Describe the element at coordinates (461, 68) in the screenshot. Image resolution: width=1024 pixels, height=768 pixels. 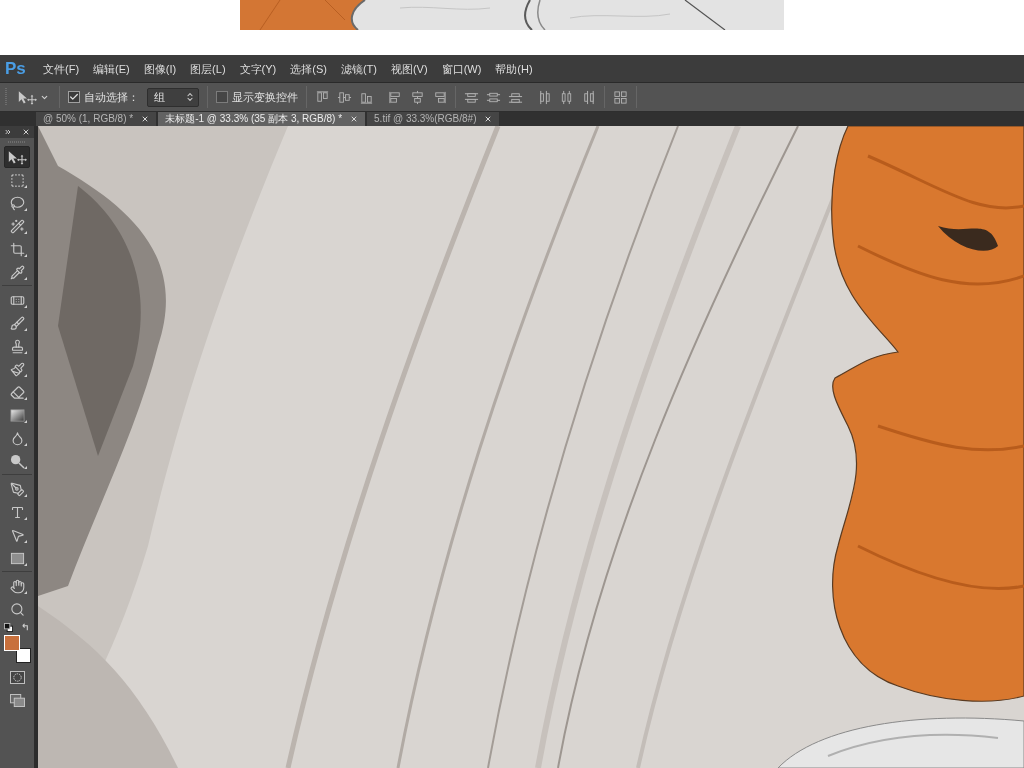
I see `menu-item: 窗口(W)` at that location.